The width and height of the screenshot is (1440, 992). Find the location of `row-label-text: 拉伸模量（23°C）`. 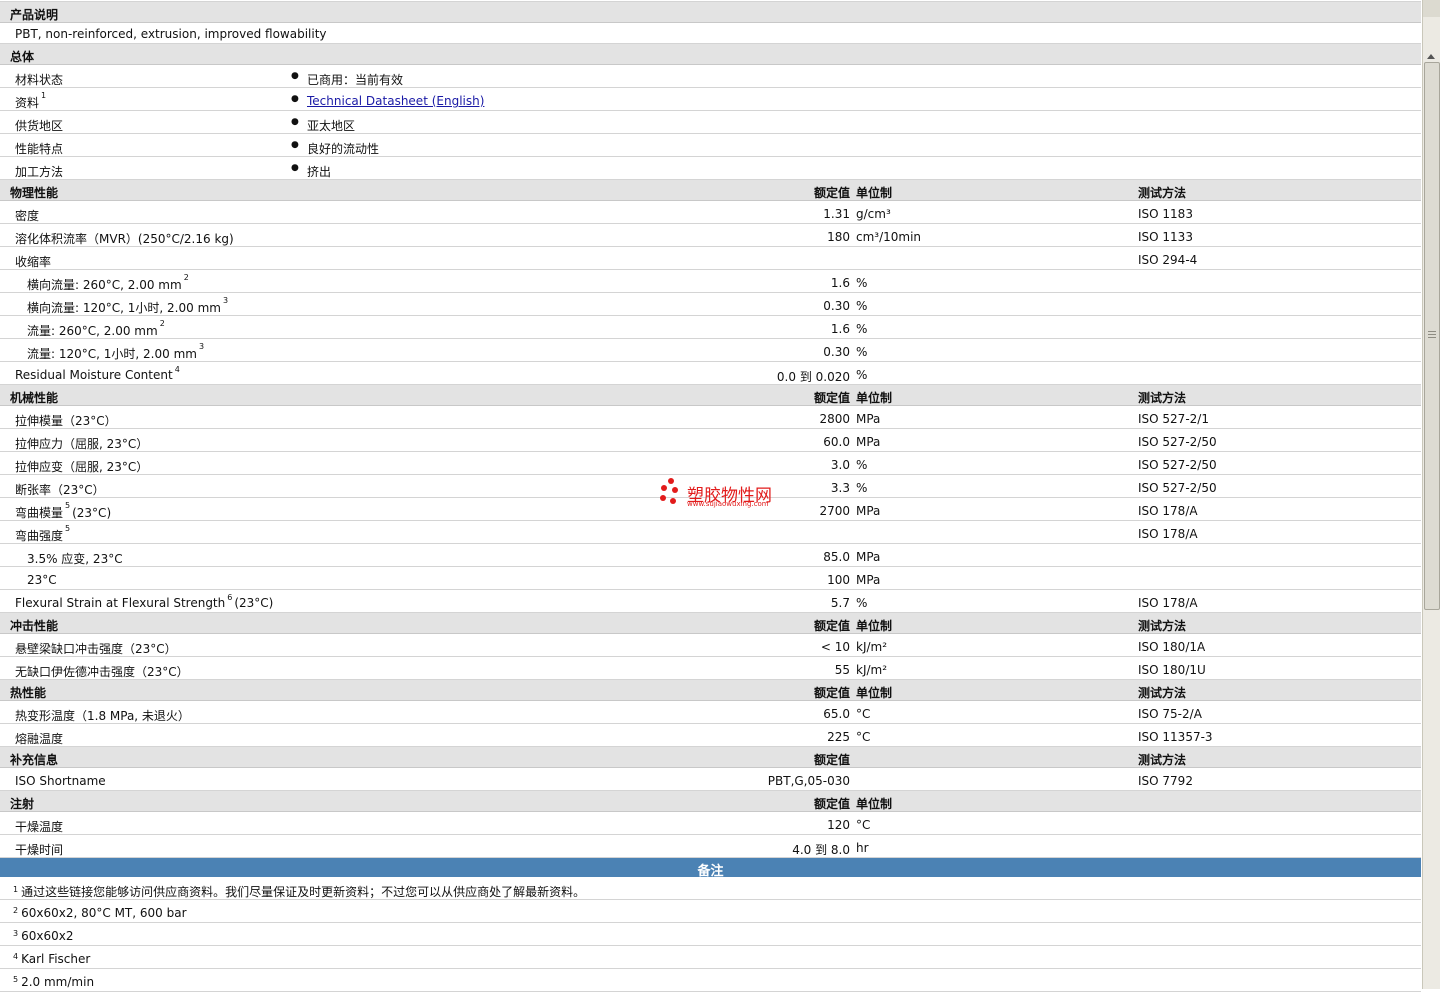

row-label-text: 拉伸模量（23°C） is located at coordinates (66, 421).